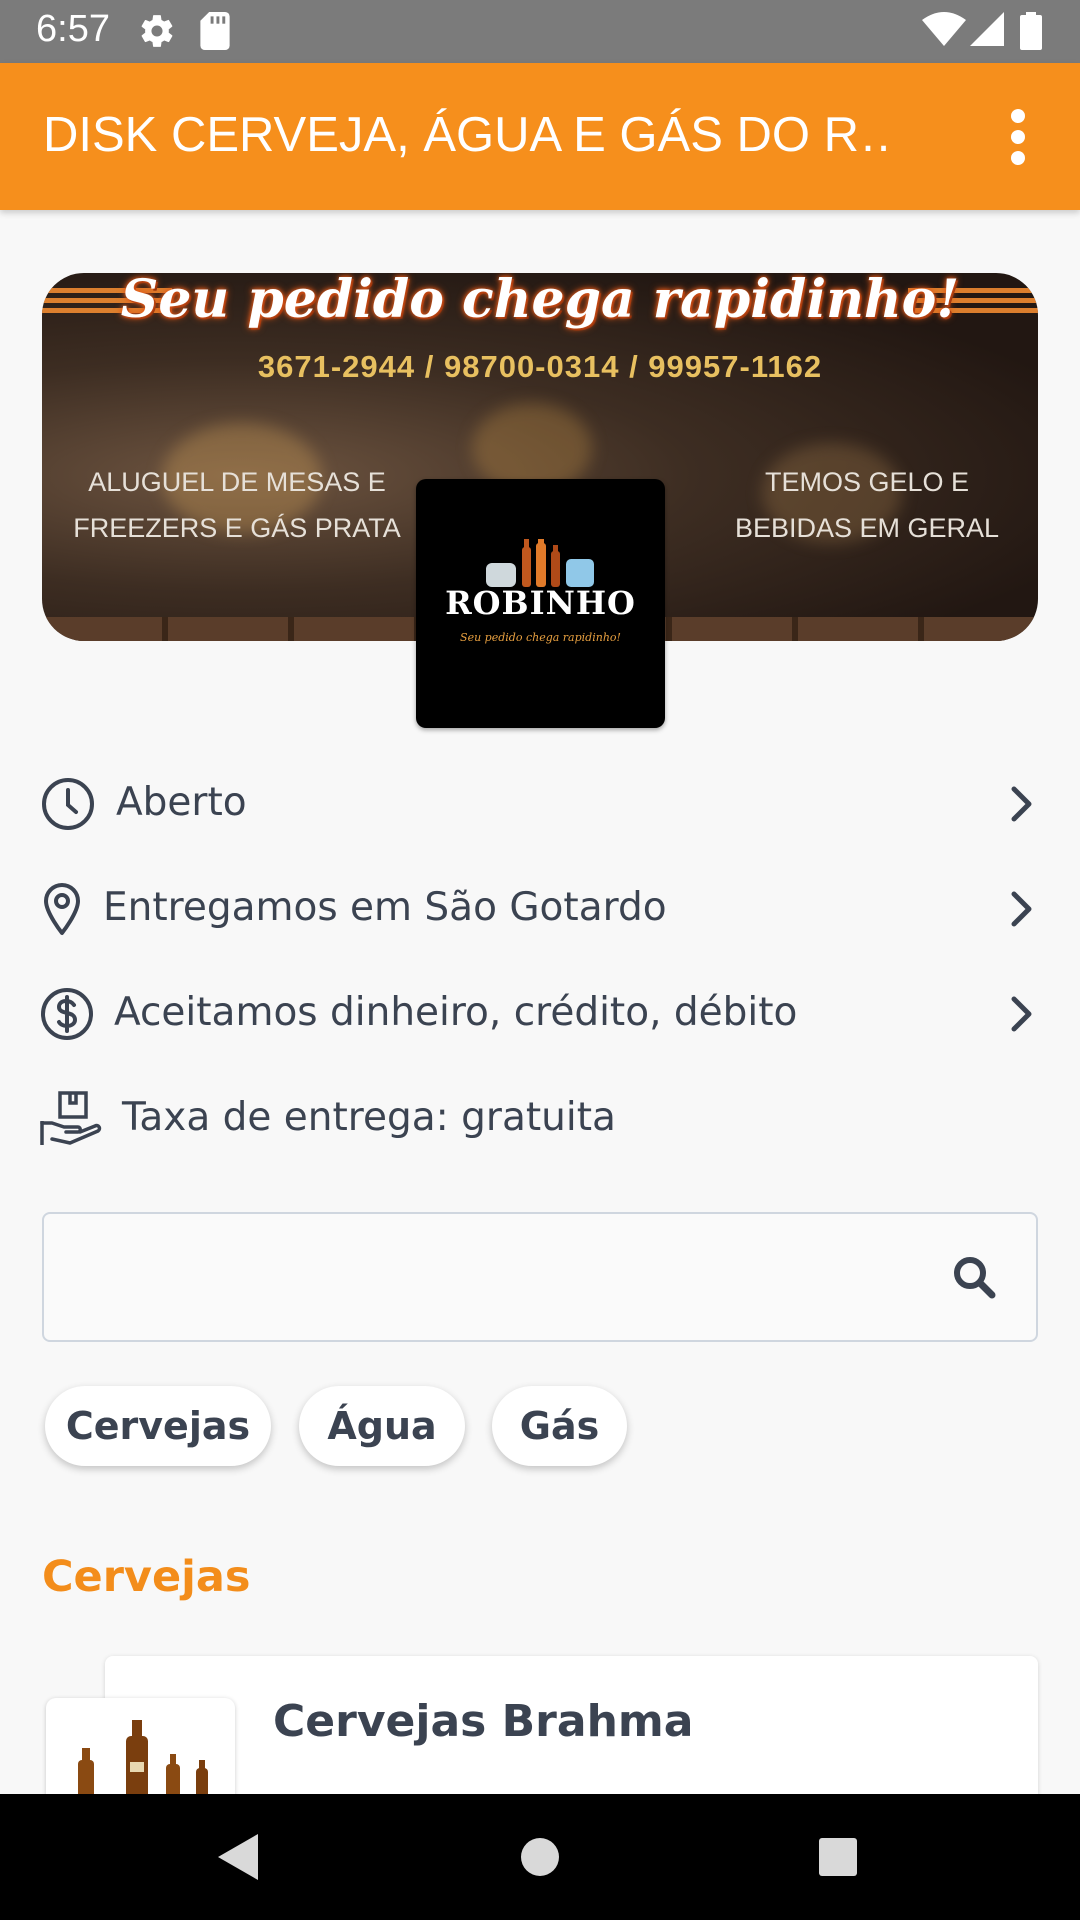 This screenshot has width=1080, height=1920. What do you see at coordinates (1018, 137) in the screenshot?
I see `more-vert-icon` at bounding box center [1018, 137].